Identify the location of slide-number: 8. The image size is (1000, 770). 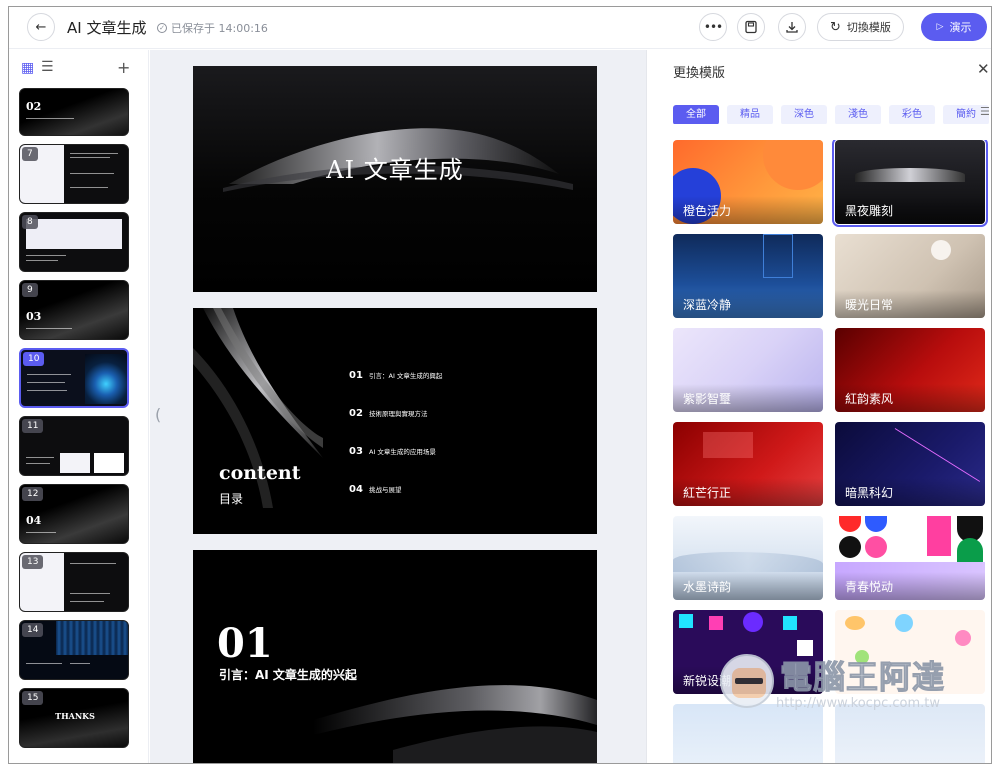
(30, 222).